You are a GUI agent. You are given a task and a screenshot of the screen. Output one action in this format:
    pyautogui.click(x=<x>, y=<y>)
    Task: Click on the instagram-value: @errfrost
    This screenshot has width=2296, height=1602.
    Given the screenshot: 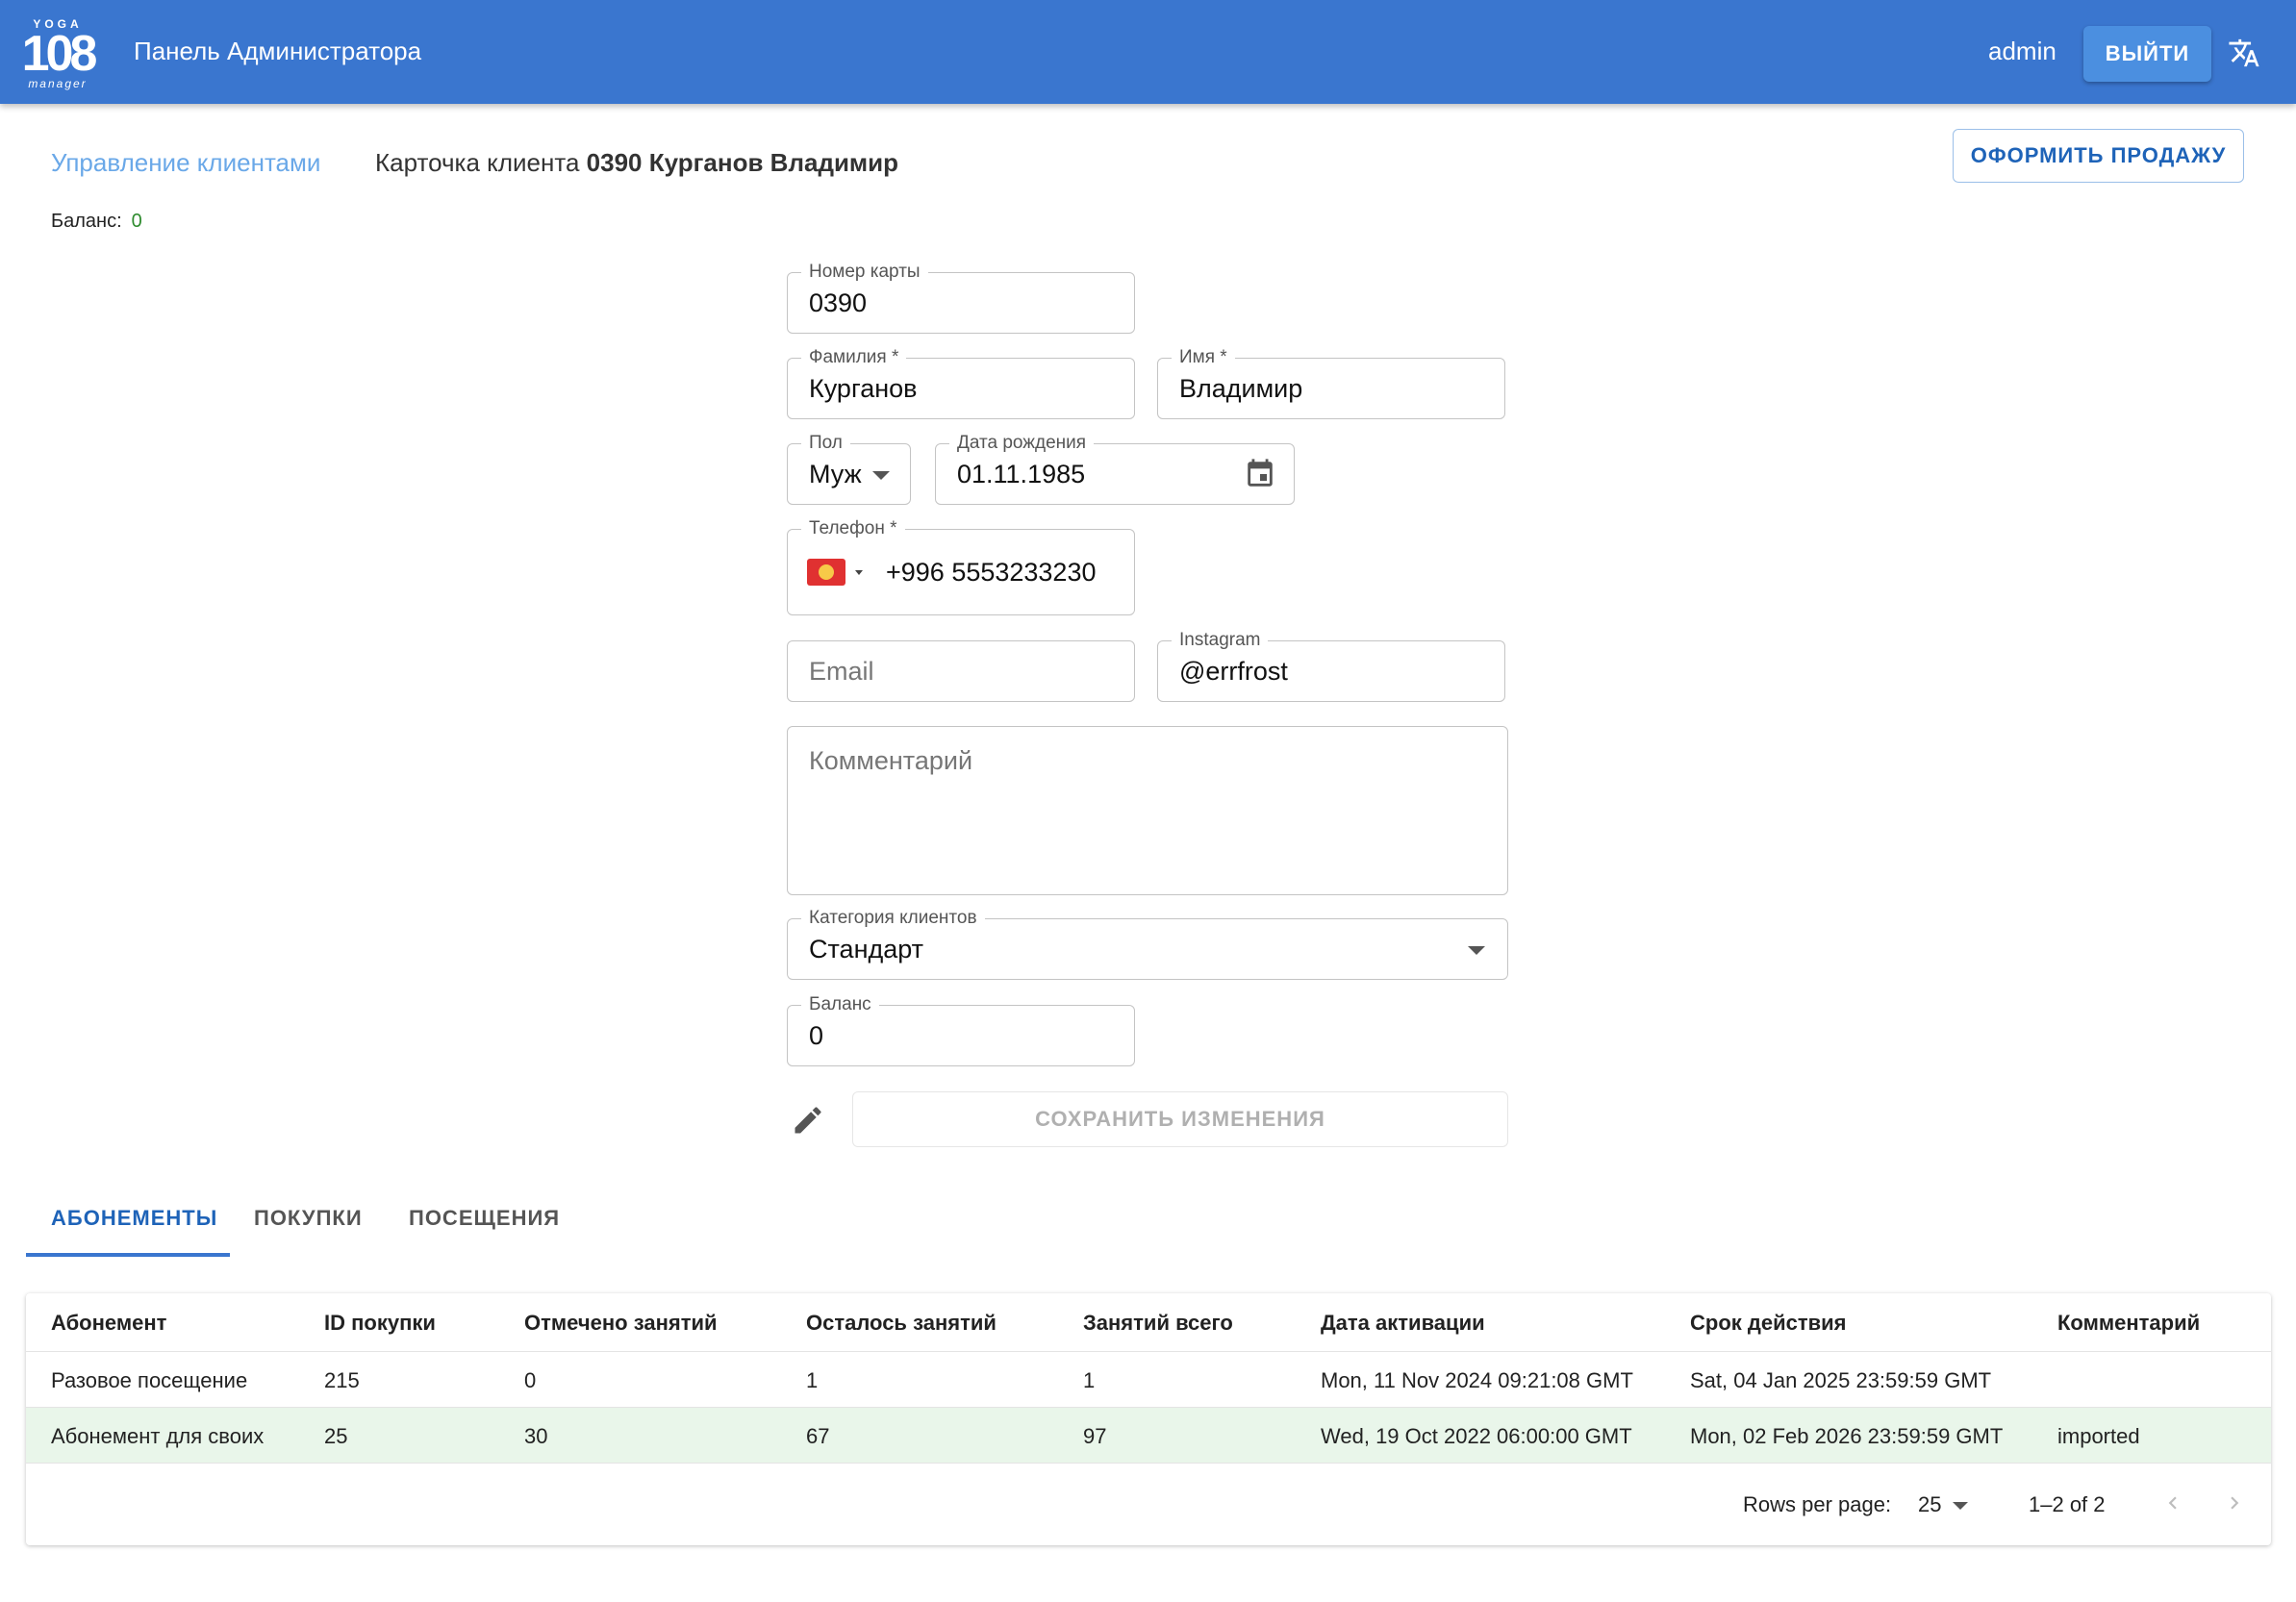 What is the action you would take?
    pyautogui.click(x=1233, y=671)
    